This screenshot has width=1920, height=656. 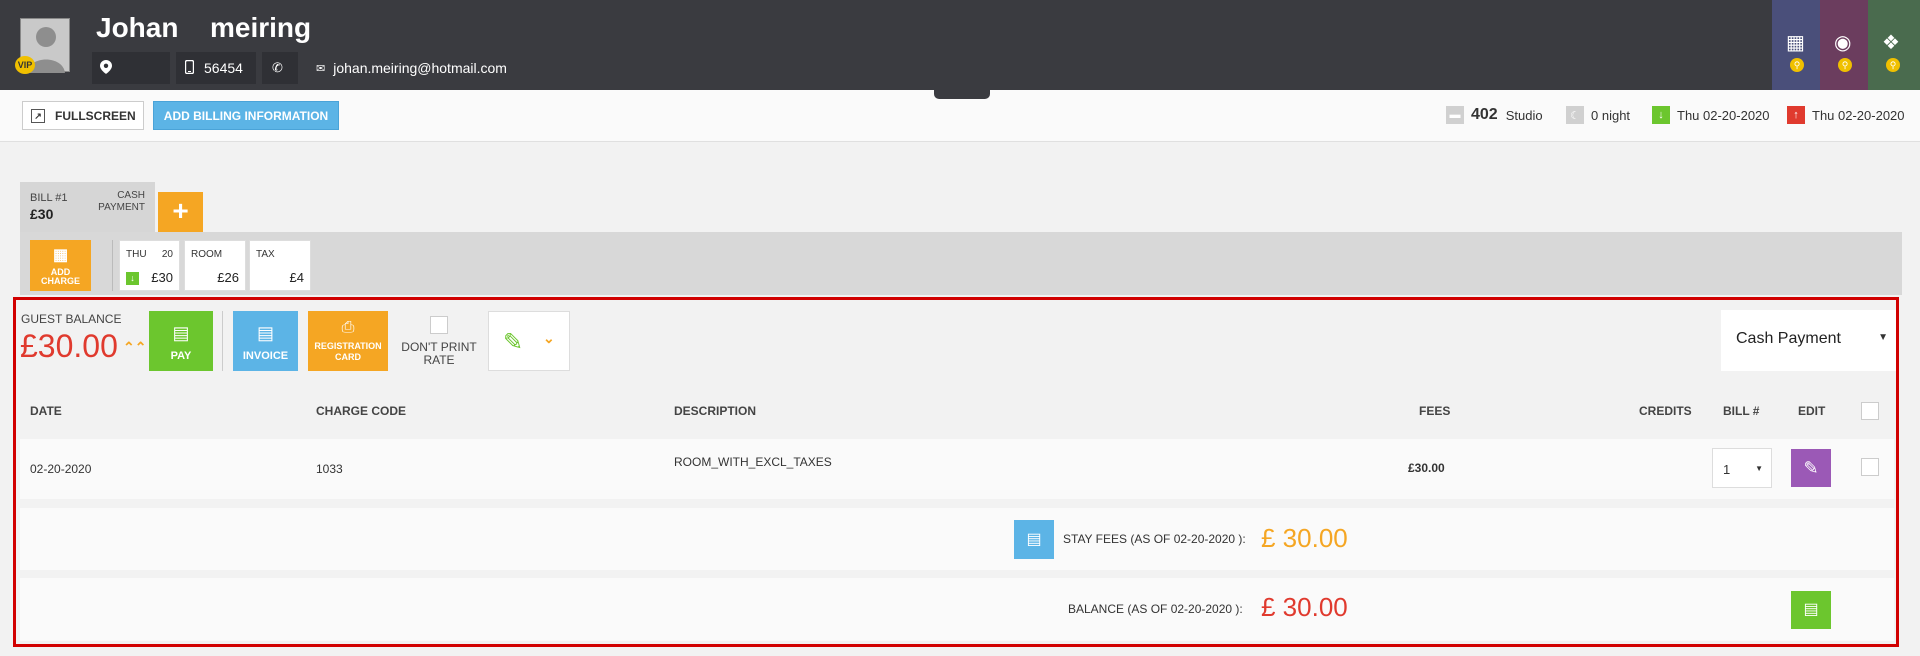 I want to click on column-edit: EDIT, so click(x=1812, y=411).